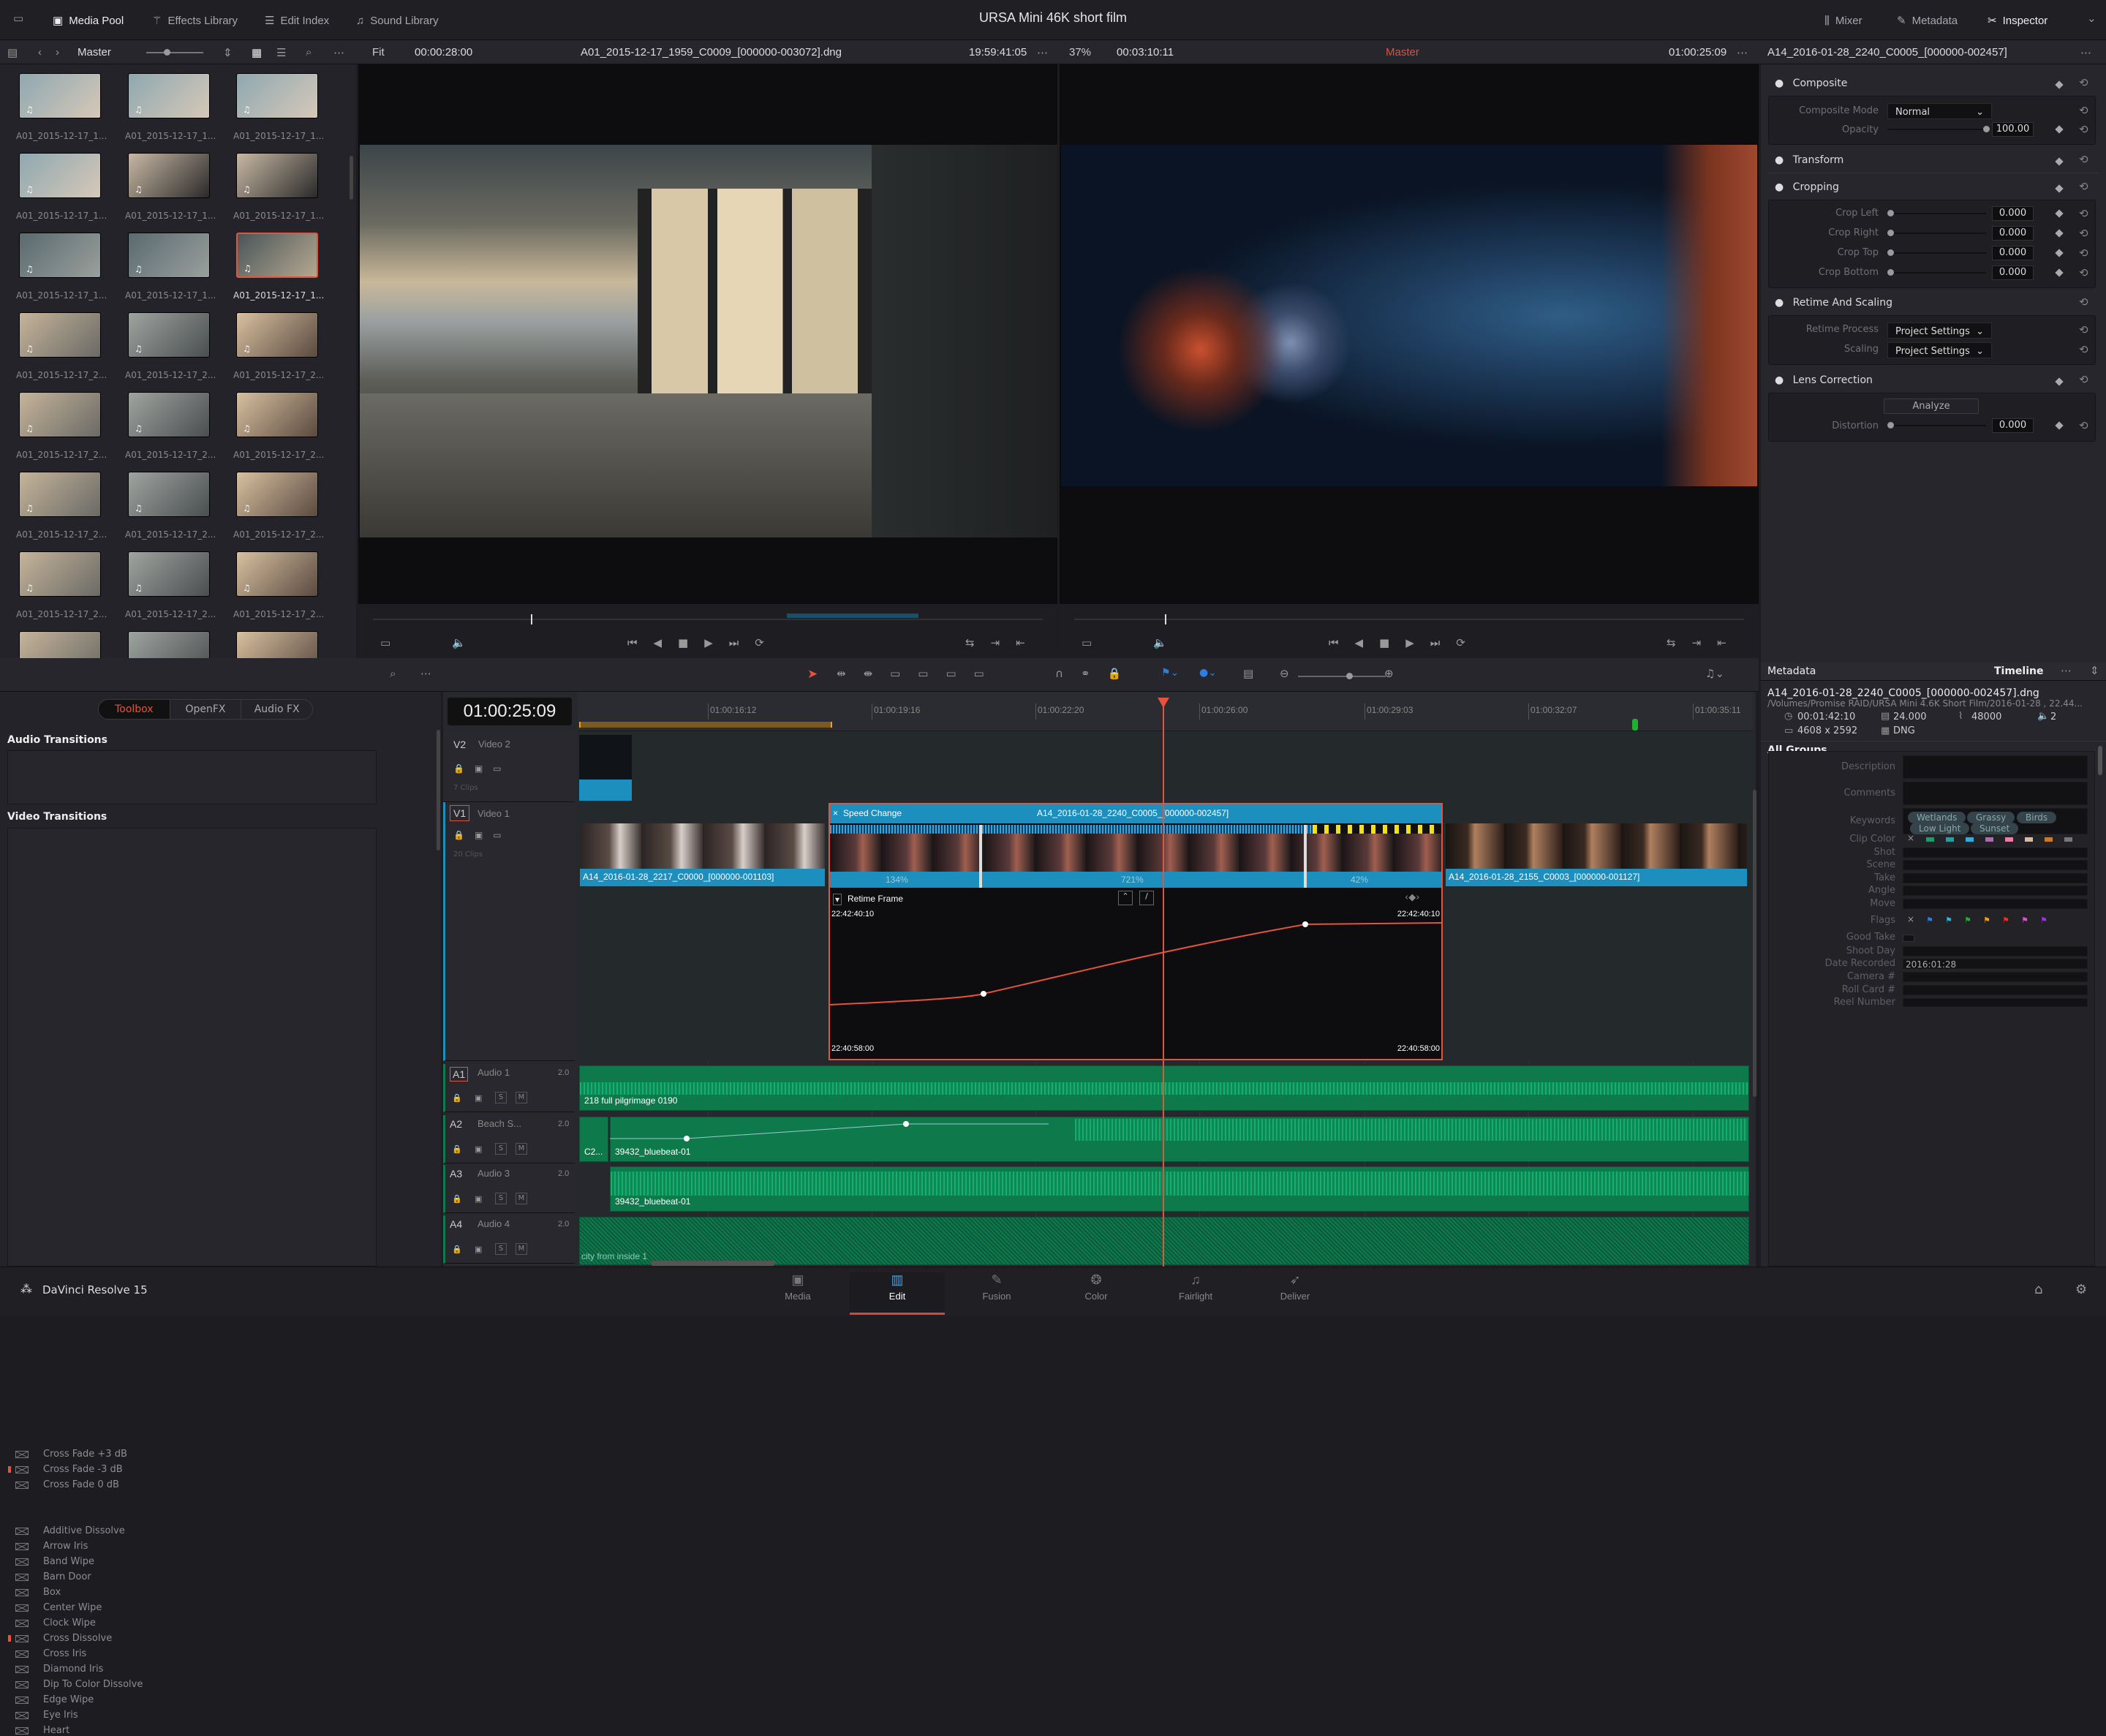  What do you see at coordinates (69, 1469) in the screenshot?
I see `effect-item: Cross Fade -3 dB` at bounding box center [69, 1469].